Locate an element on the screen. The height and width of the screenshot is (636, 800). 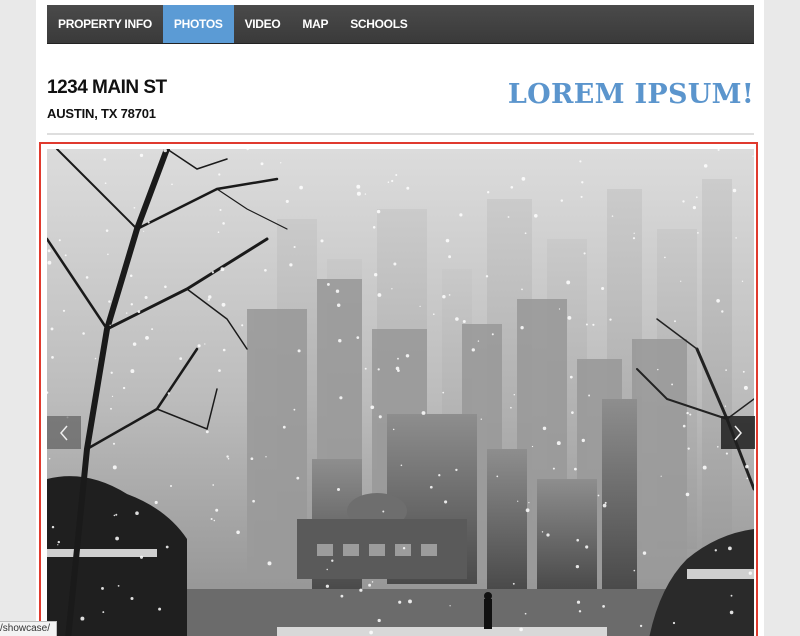
nav-photos: PHOTOS is located at coordinates (198, 24).